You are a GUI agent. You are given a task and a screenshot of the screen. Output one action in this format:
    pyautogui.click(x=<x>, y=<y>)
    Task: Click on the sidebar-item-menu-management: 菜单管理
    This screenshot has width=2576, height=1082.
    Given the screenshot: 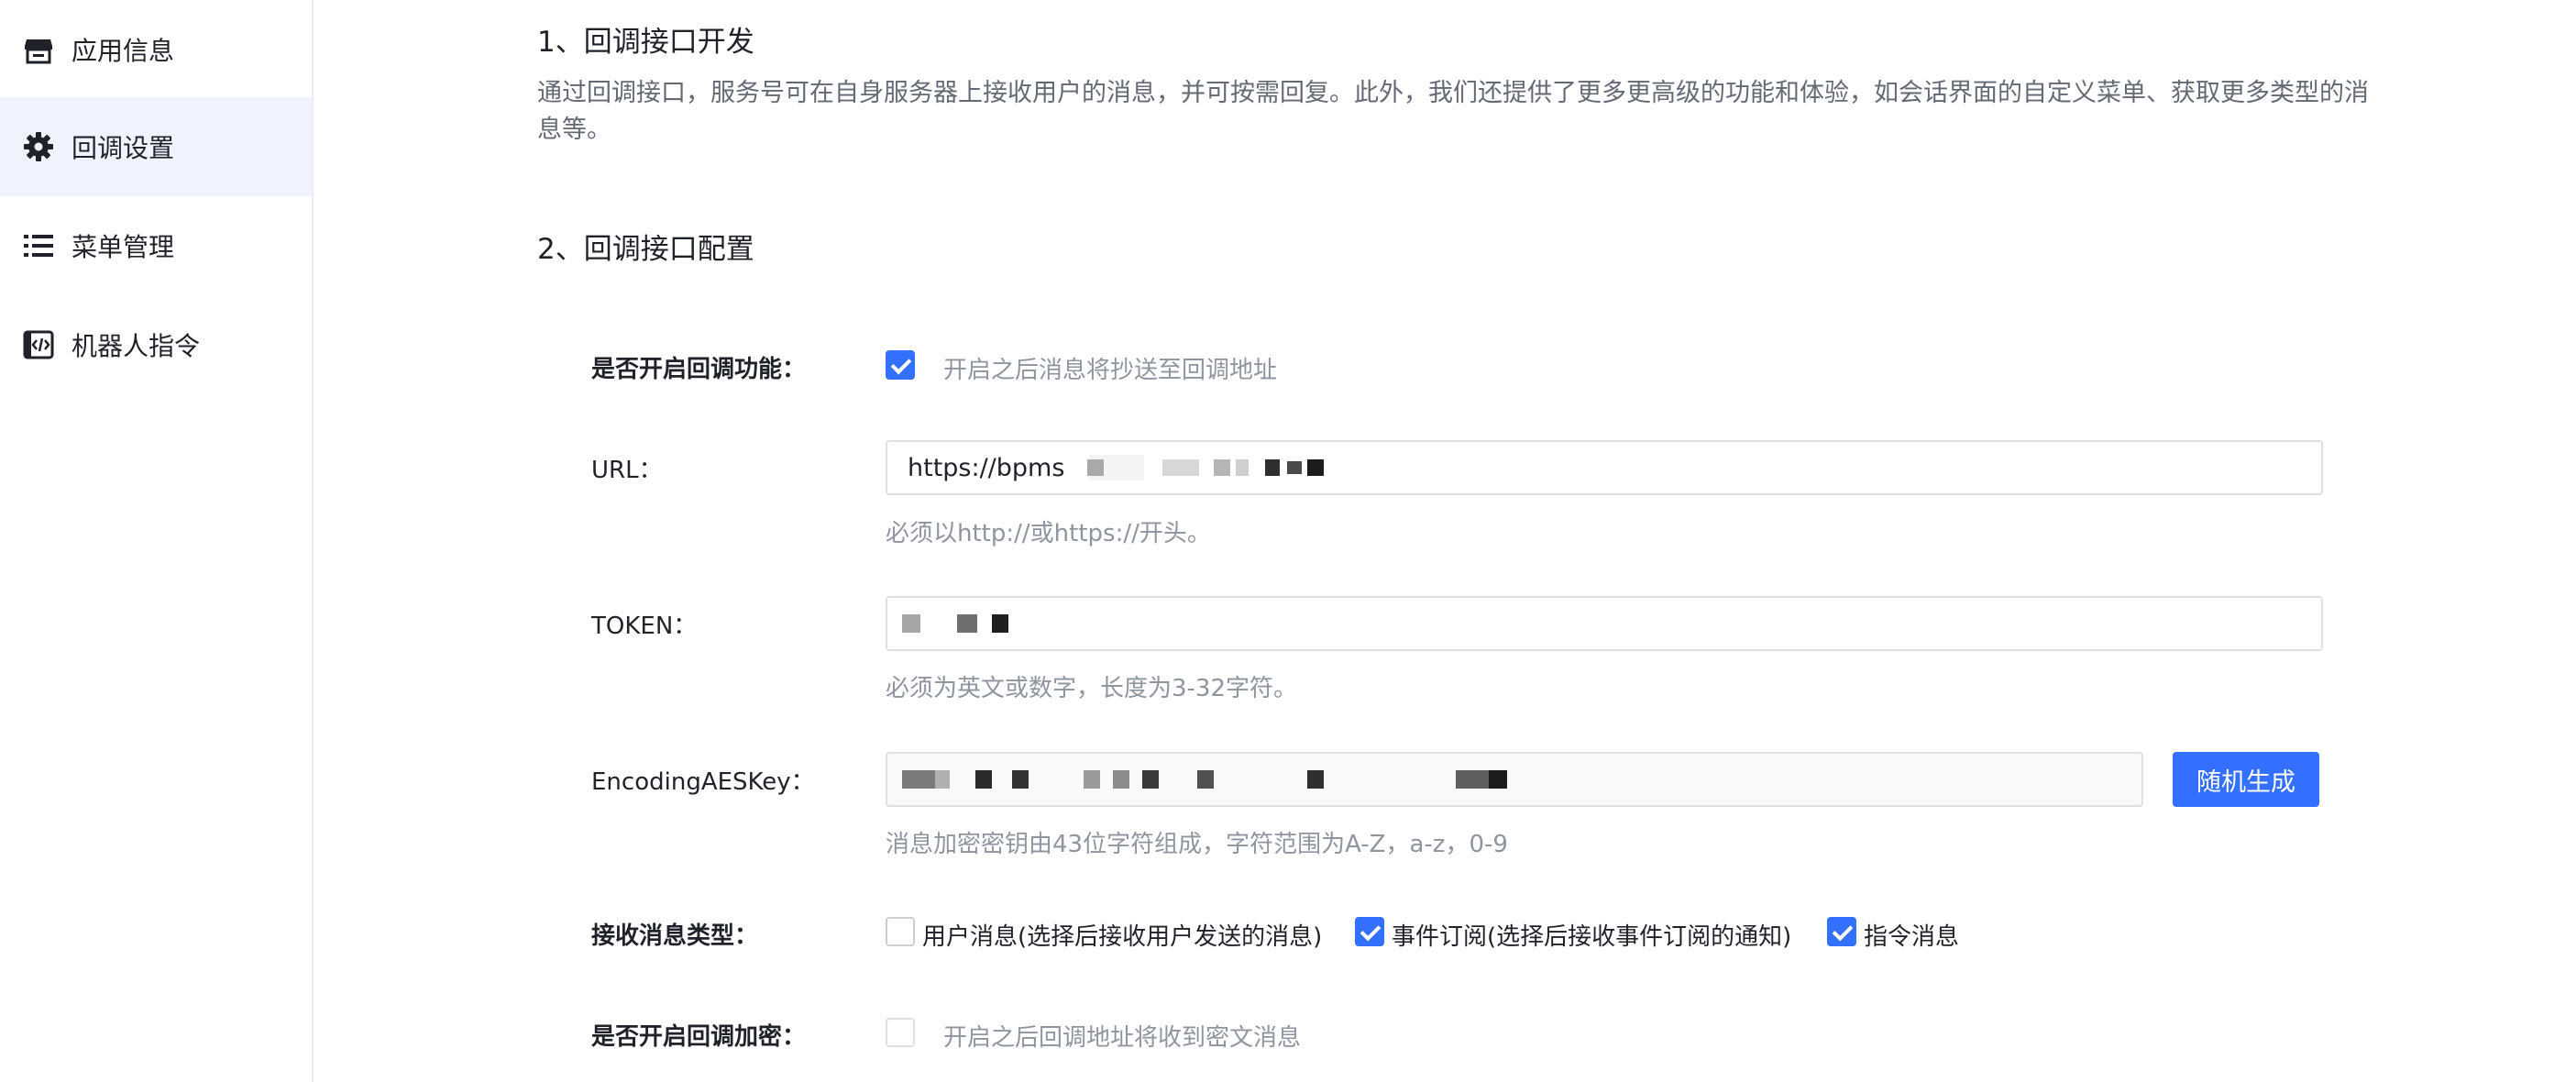 What is the action you would take?
    pyautogui.click(x=156, y=246)
    